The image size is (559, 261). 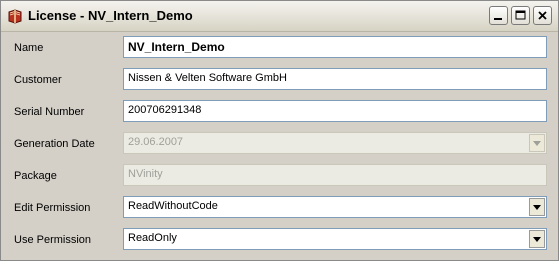 I want to click on package-label: Package, so click(x=35, y=176).